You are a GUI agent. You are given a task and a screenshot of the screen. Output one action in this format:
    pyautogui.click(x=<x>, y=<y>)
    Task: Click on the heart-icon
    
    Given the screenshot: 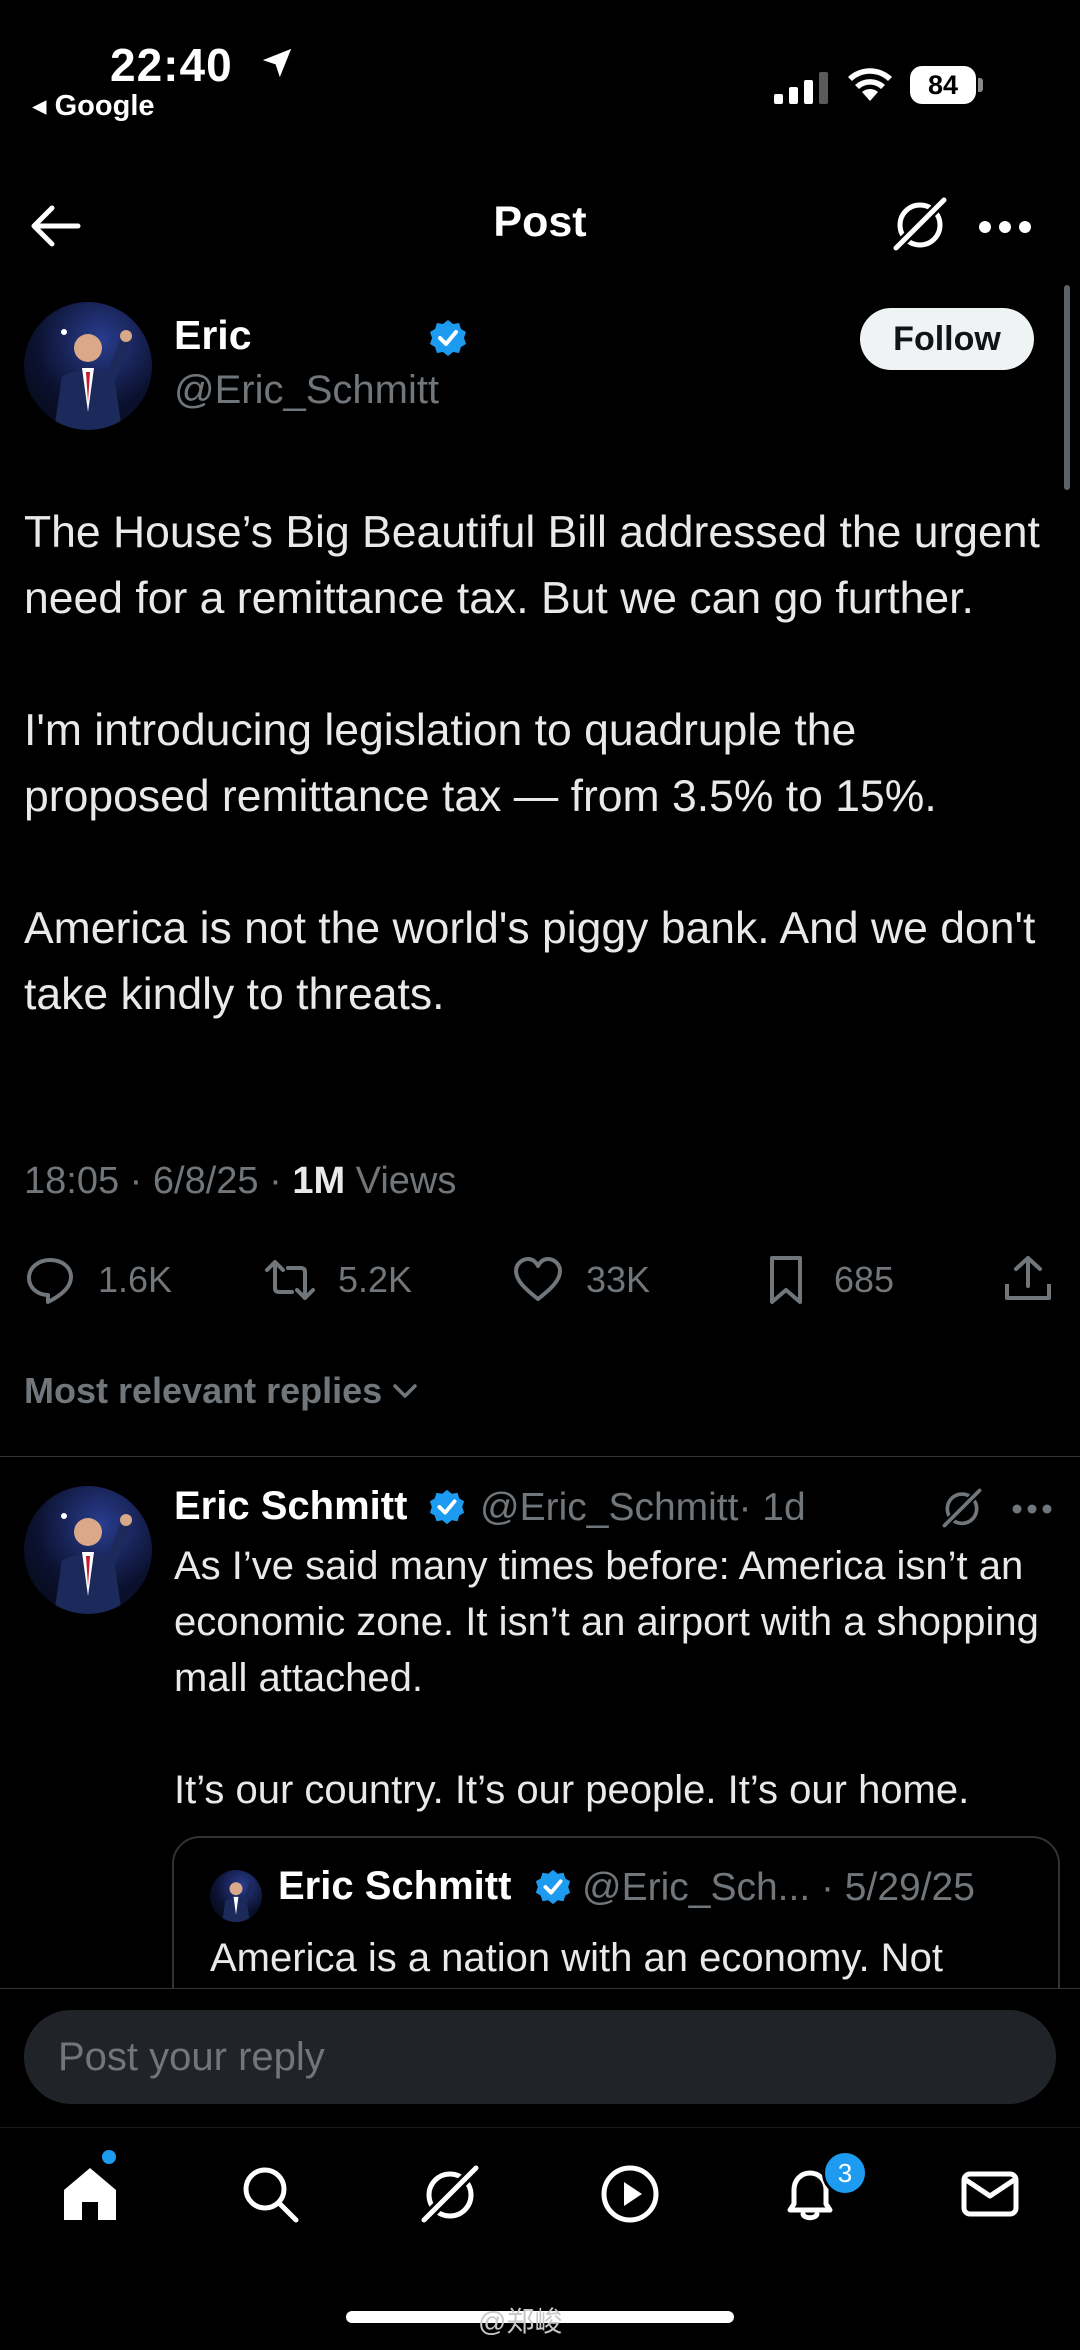 What is the action you would take?
    pyautogui.click(x=538, y=1279)
    